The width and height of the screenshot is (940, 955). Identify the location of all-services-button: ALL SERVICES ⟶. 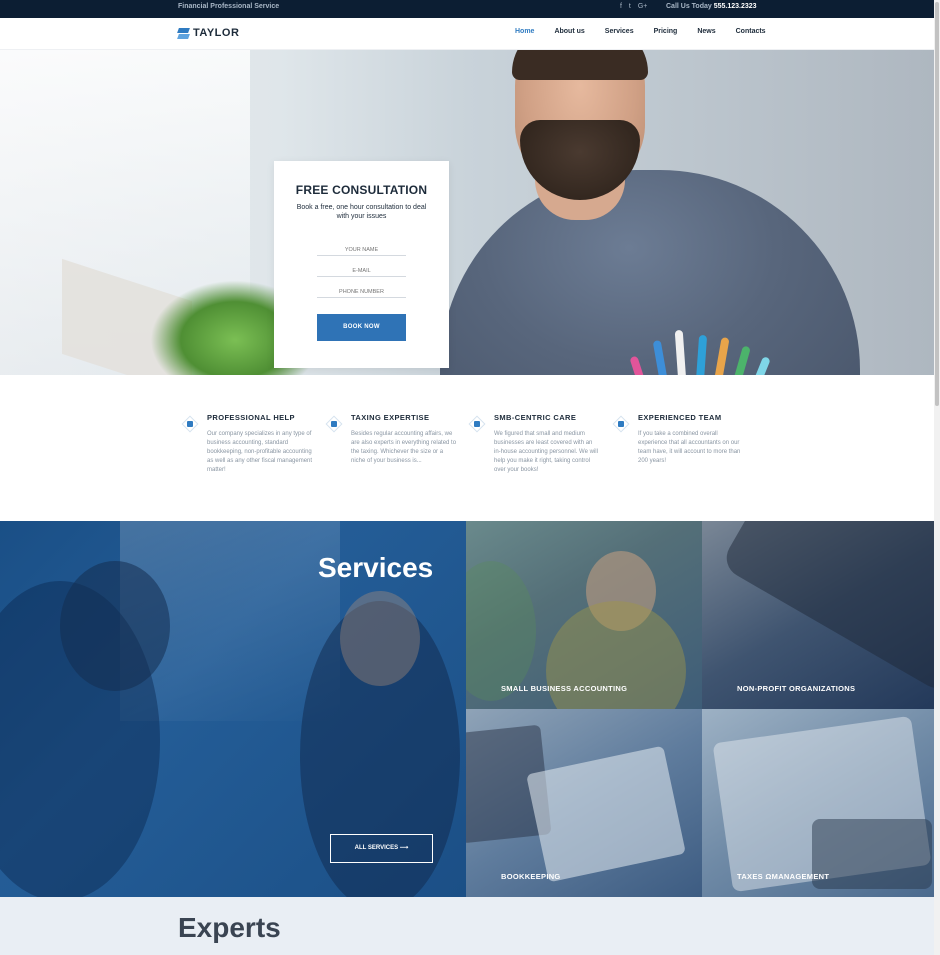
(381, 848).